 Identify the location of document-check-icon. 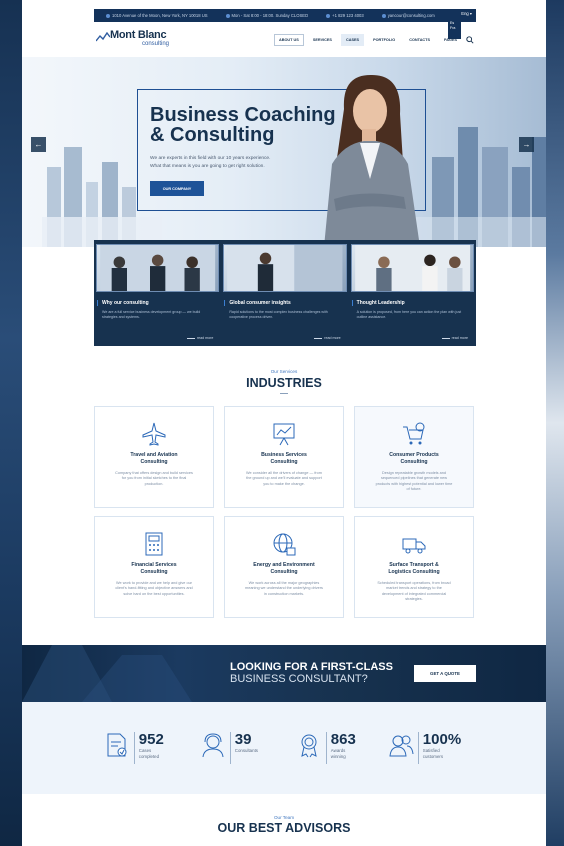
(117, 745).